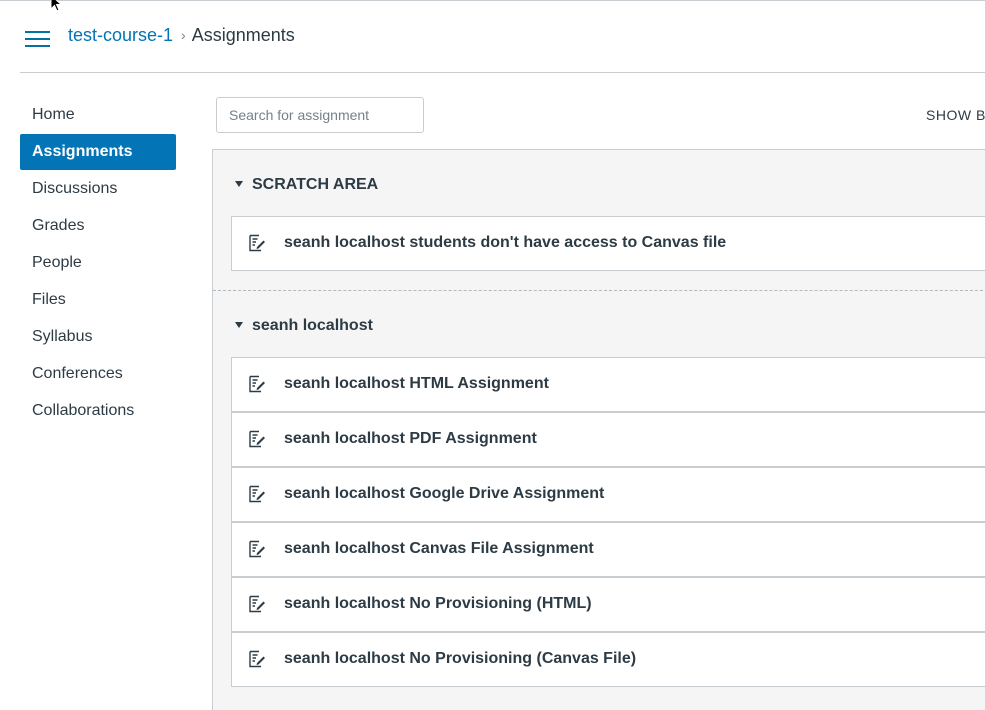  Describe the element at coordinates (38, 39) in the screenshot. I see `hamburger-menu-icon` at that location.